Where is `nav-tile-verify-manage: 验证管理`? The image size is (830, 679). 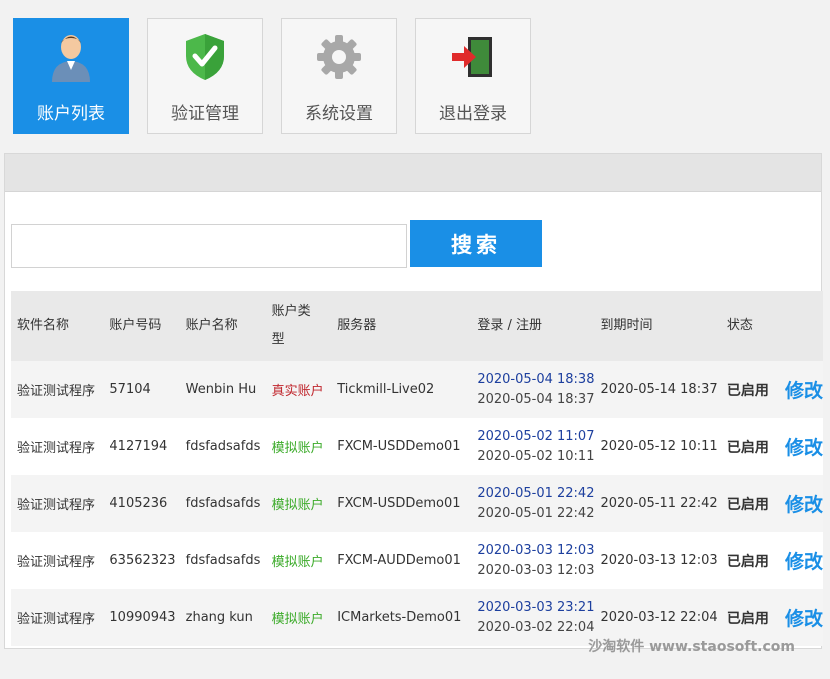 nav-tile-verify-manage: 验证管理 is located at coordinates (205, 76).